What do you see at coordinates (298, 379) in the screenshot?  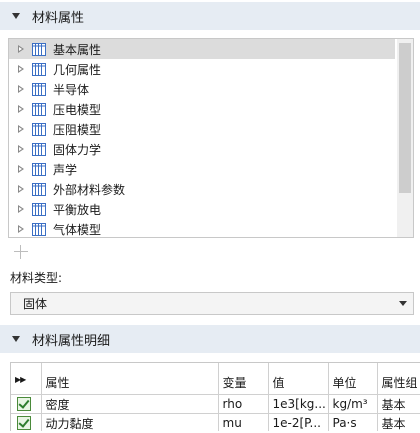 I see `column-header-value: 值` at bounding box center [298, 379].